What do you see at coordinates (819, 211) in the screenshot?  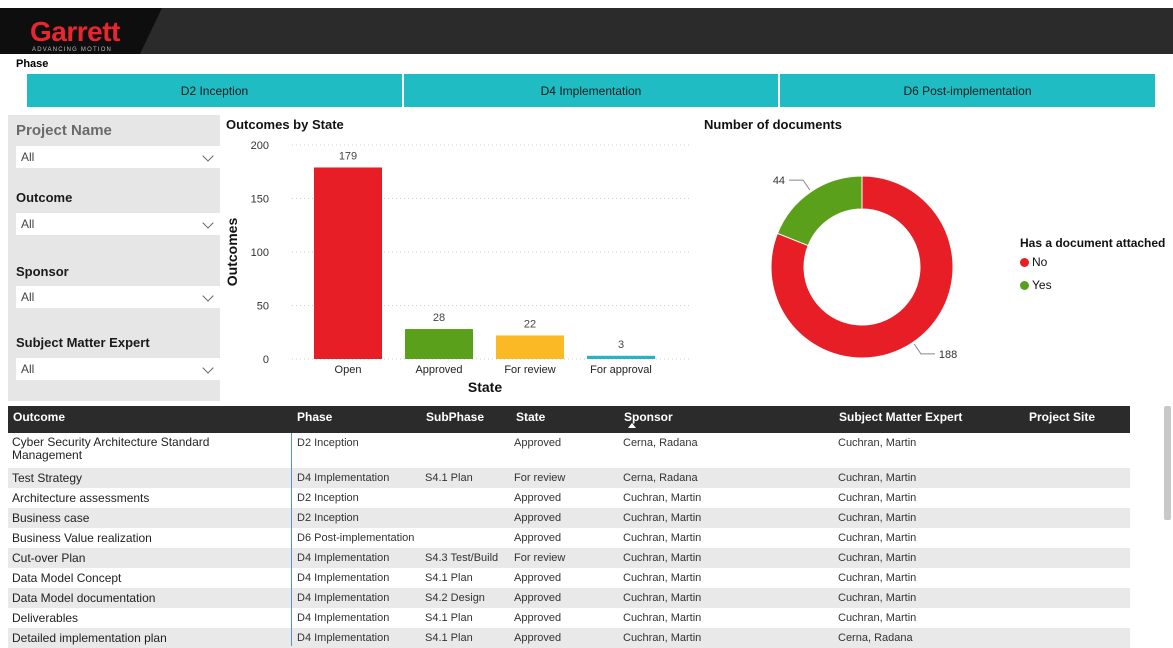 I see `donut-slice-yes` at bounding box center [819, 211].